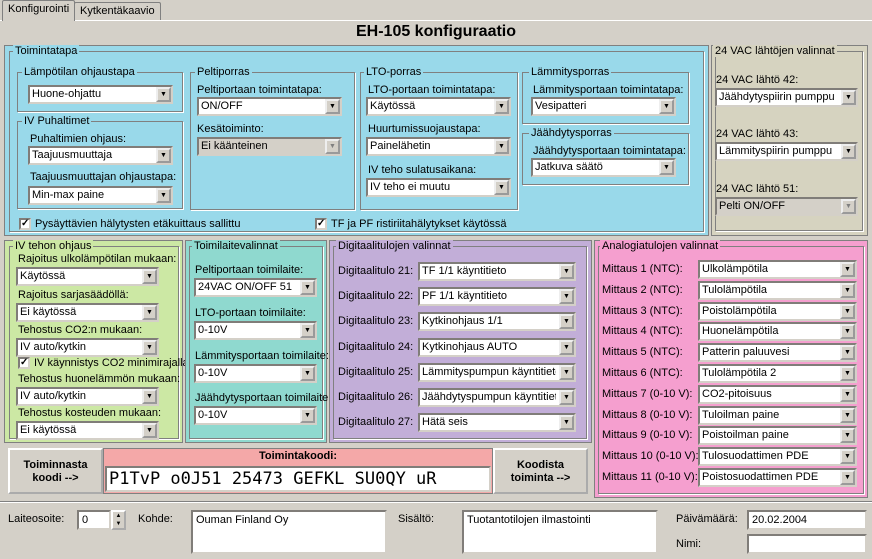 Image resolution: width=872 pixels, height=559 pixels. What do you see at coordinates (760, 477) in the screenshot?
I see `mittaus-11-value: Poistosuodattimen PDE` at bounding box center [760, 477].